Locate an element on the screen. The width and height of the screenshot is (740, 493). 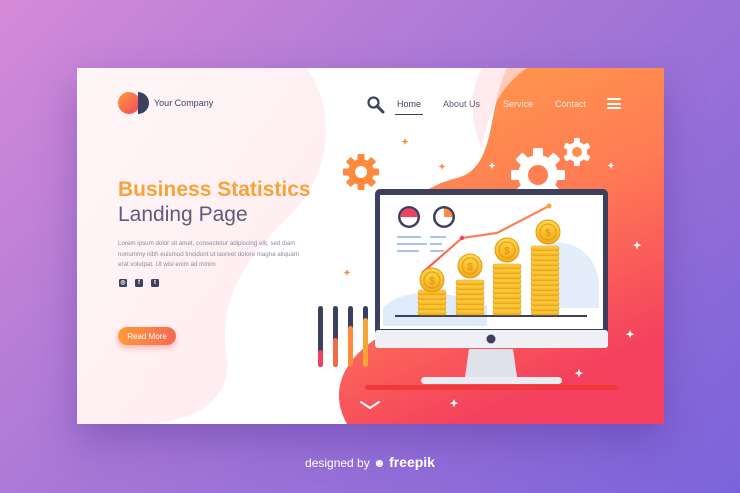
read-more-button: Read More is located at coordinates (147, 336).